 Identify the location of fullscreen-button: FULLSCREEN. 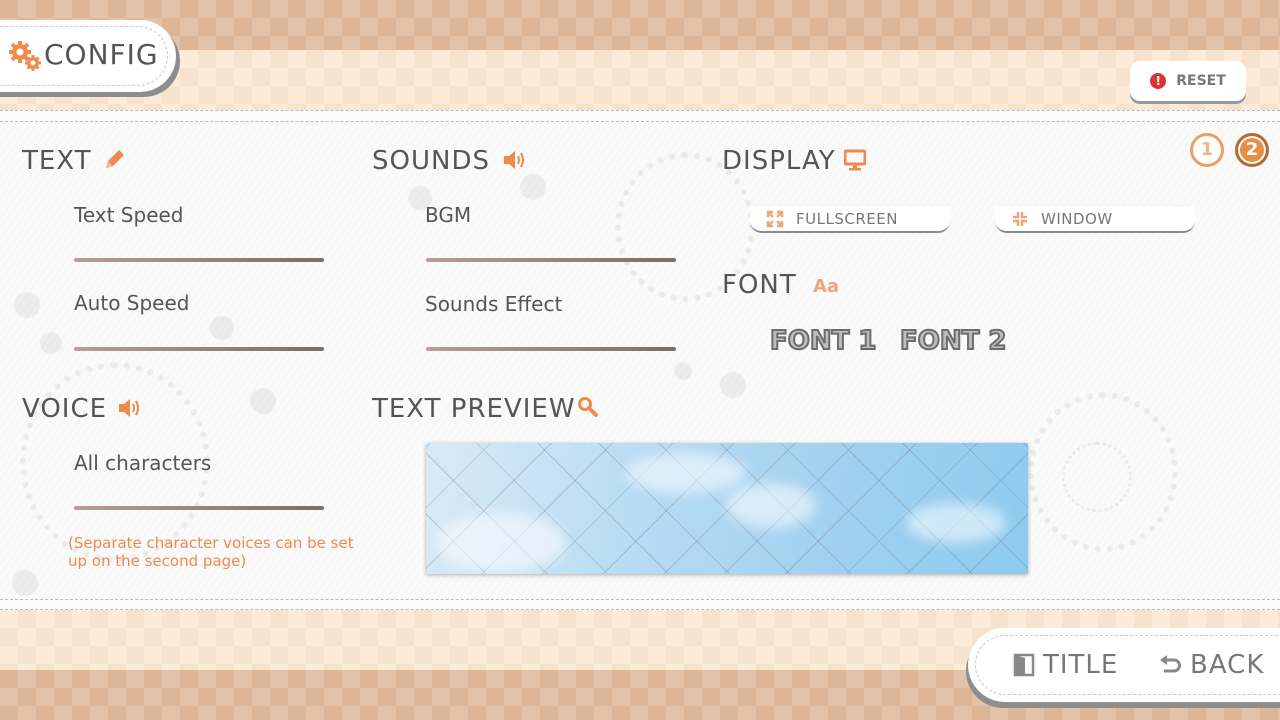
(850, 220).